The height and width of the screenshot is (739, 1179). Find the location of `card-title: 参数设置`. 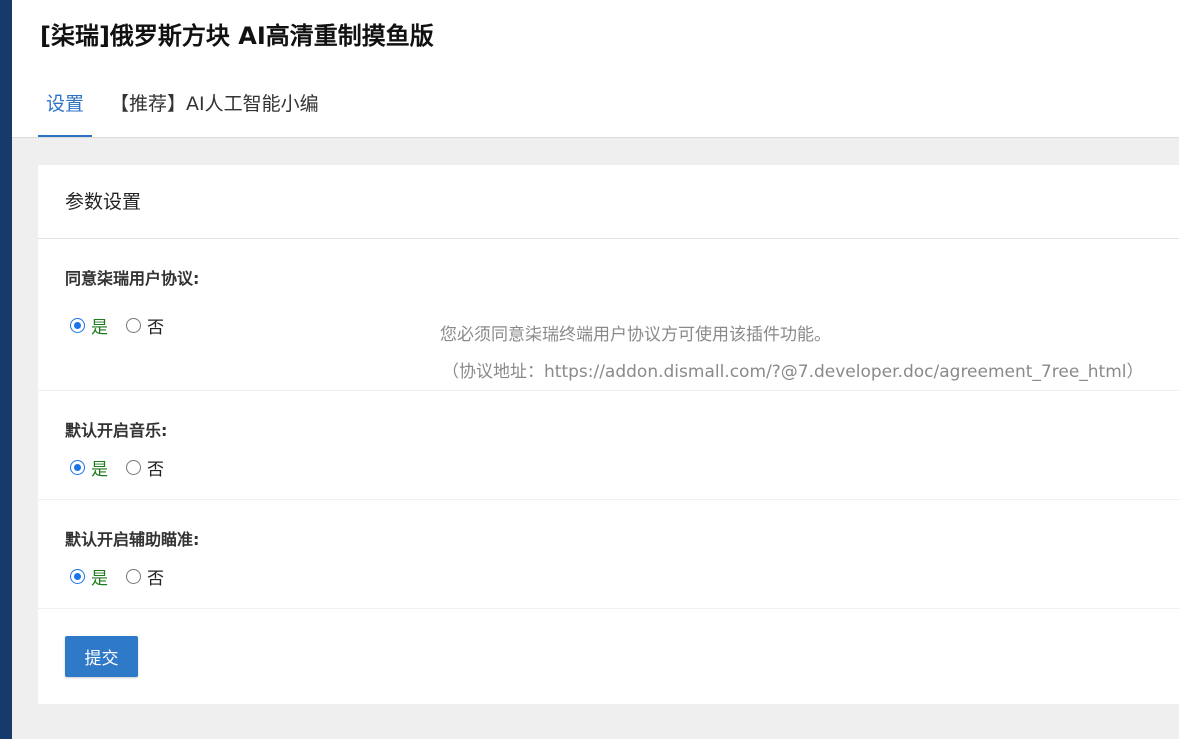

card-title: 参数设置 is located at coordinates (608, 202).